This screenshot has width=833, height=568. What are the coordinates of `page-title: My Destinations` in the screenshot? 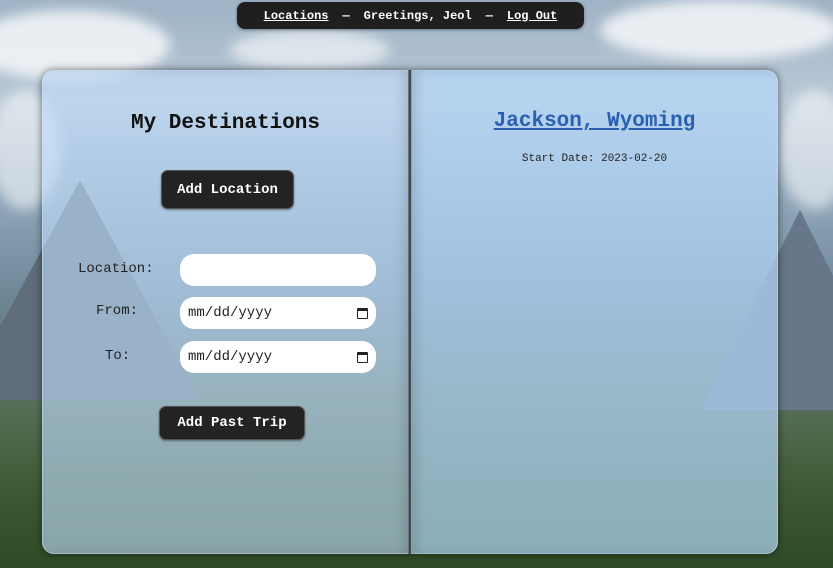 It's located at (225, 123).